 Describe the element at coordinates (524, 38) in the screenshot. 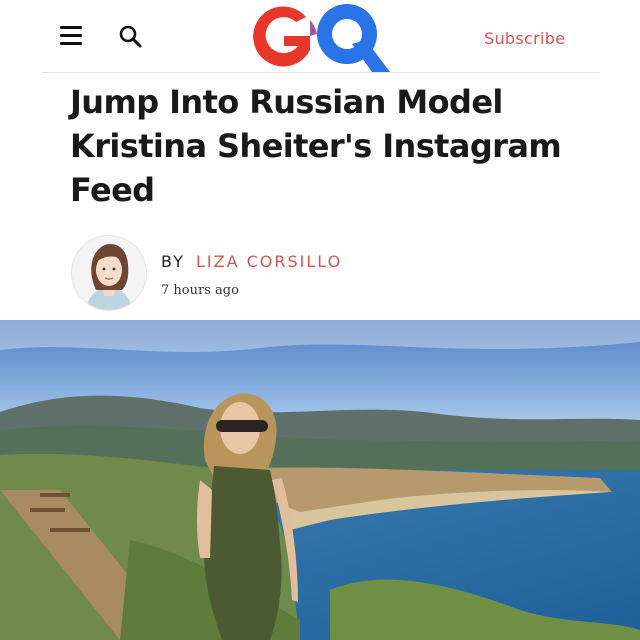

I see `subscribe-button: Subscribe` at that location.